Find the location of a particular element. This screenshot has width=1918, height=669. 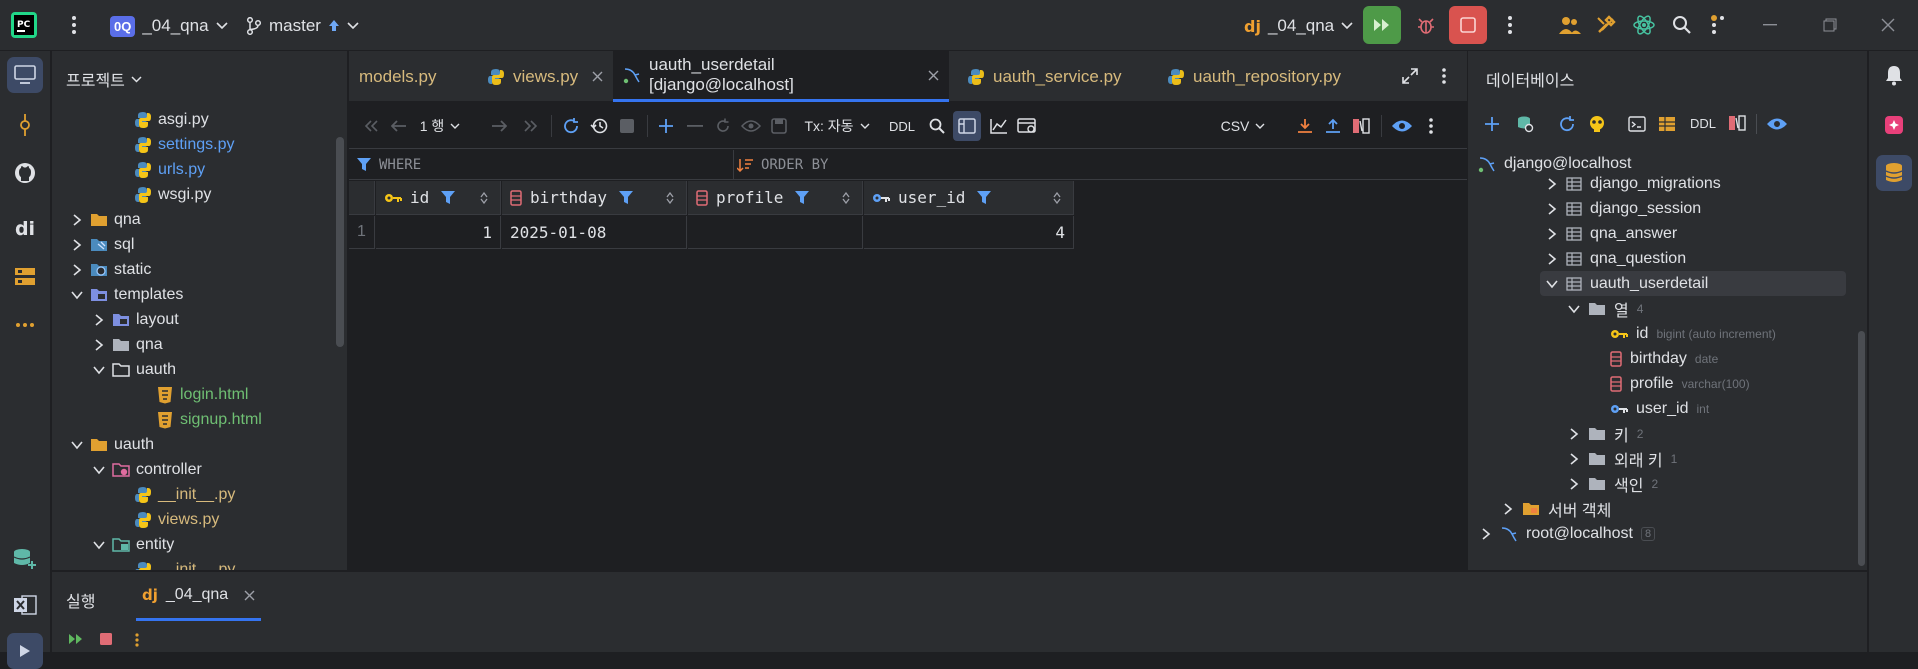

toolbar-menu-icon is located at coordinates (1431, 126).